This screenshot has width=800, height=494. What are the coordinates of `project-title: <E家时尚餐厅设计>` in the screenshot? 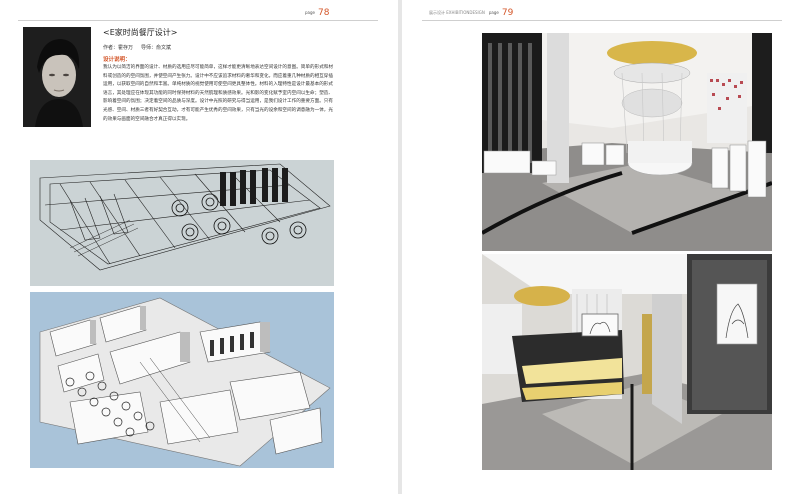 It's located at (140, 32).